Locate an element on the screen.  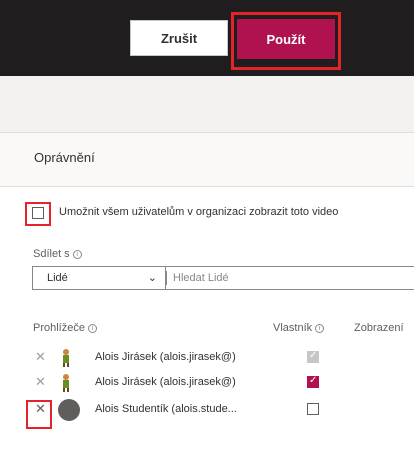
owner-checkbox is located at coordinates (313, 409).